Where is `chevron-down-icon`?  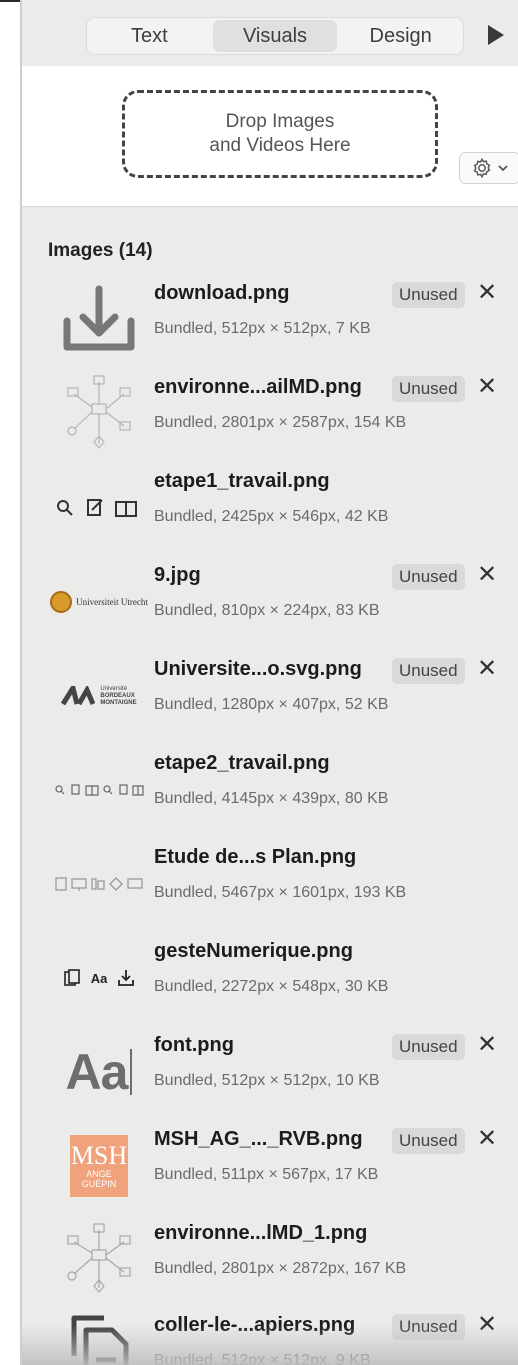
chevron-down-icon is located at coordinates (503, 168).